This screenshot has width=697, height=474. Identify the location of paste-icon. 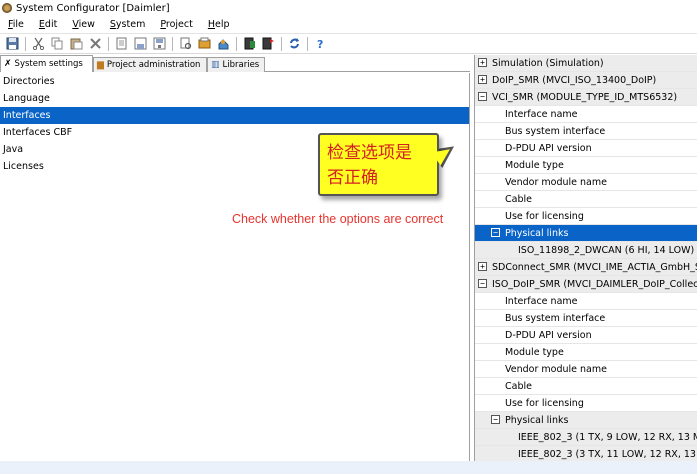
(76, 44).